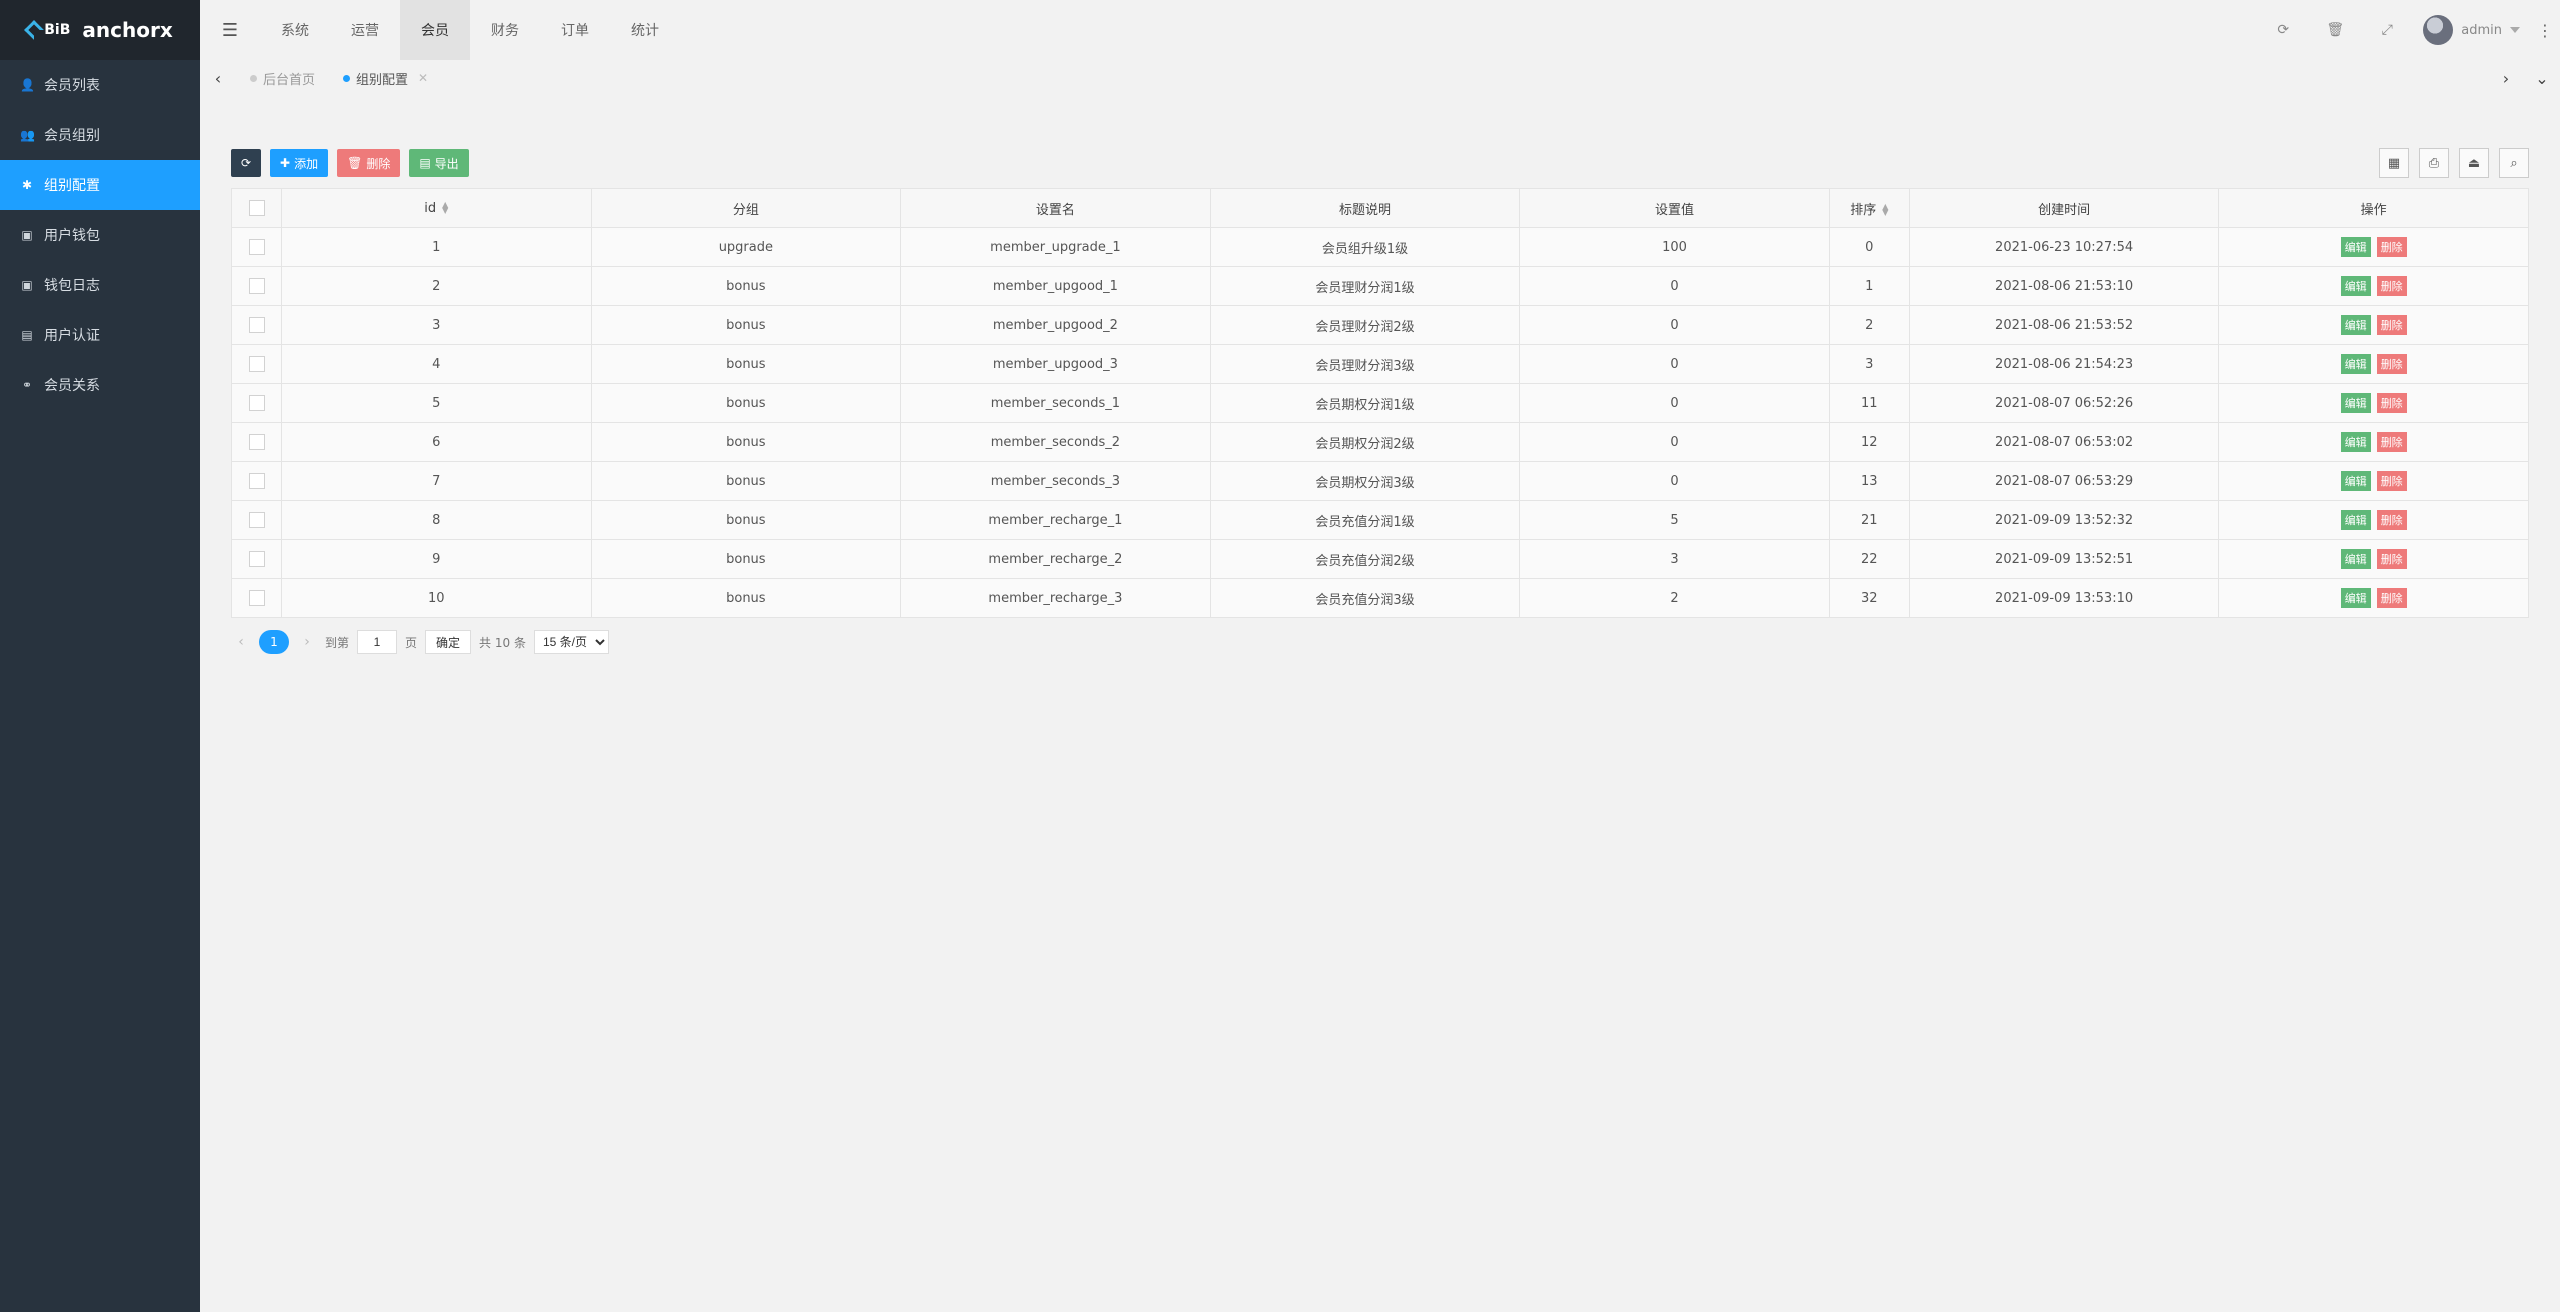 This screenshot has height=1312, width=2560. I want to click on user-menu: admin, so click(2471, 30).